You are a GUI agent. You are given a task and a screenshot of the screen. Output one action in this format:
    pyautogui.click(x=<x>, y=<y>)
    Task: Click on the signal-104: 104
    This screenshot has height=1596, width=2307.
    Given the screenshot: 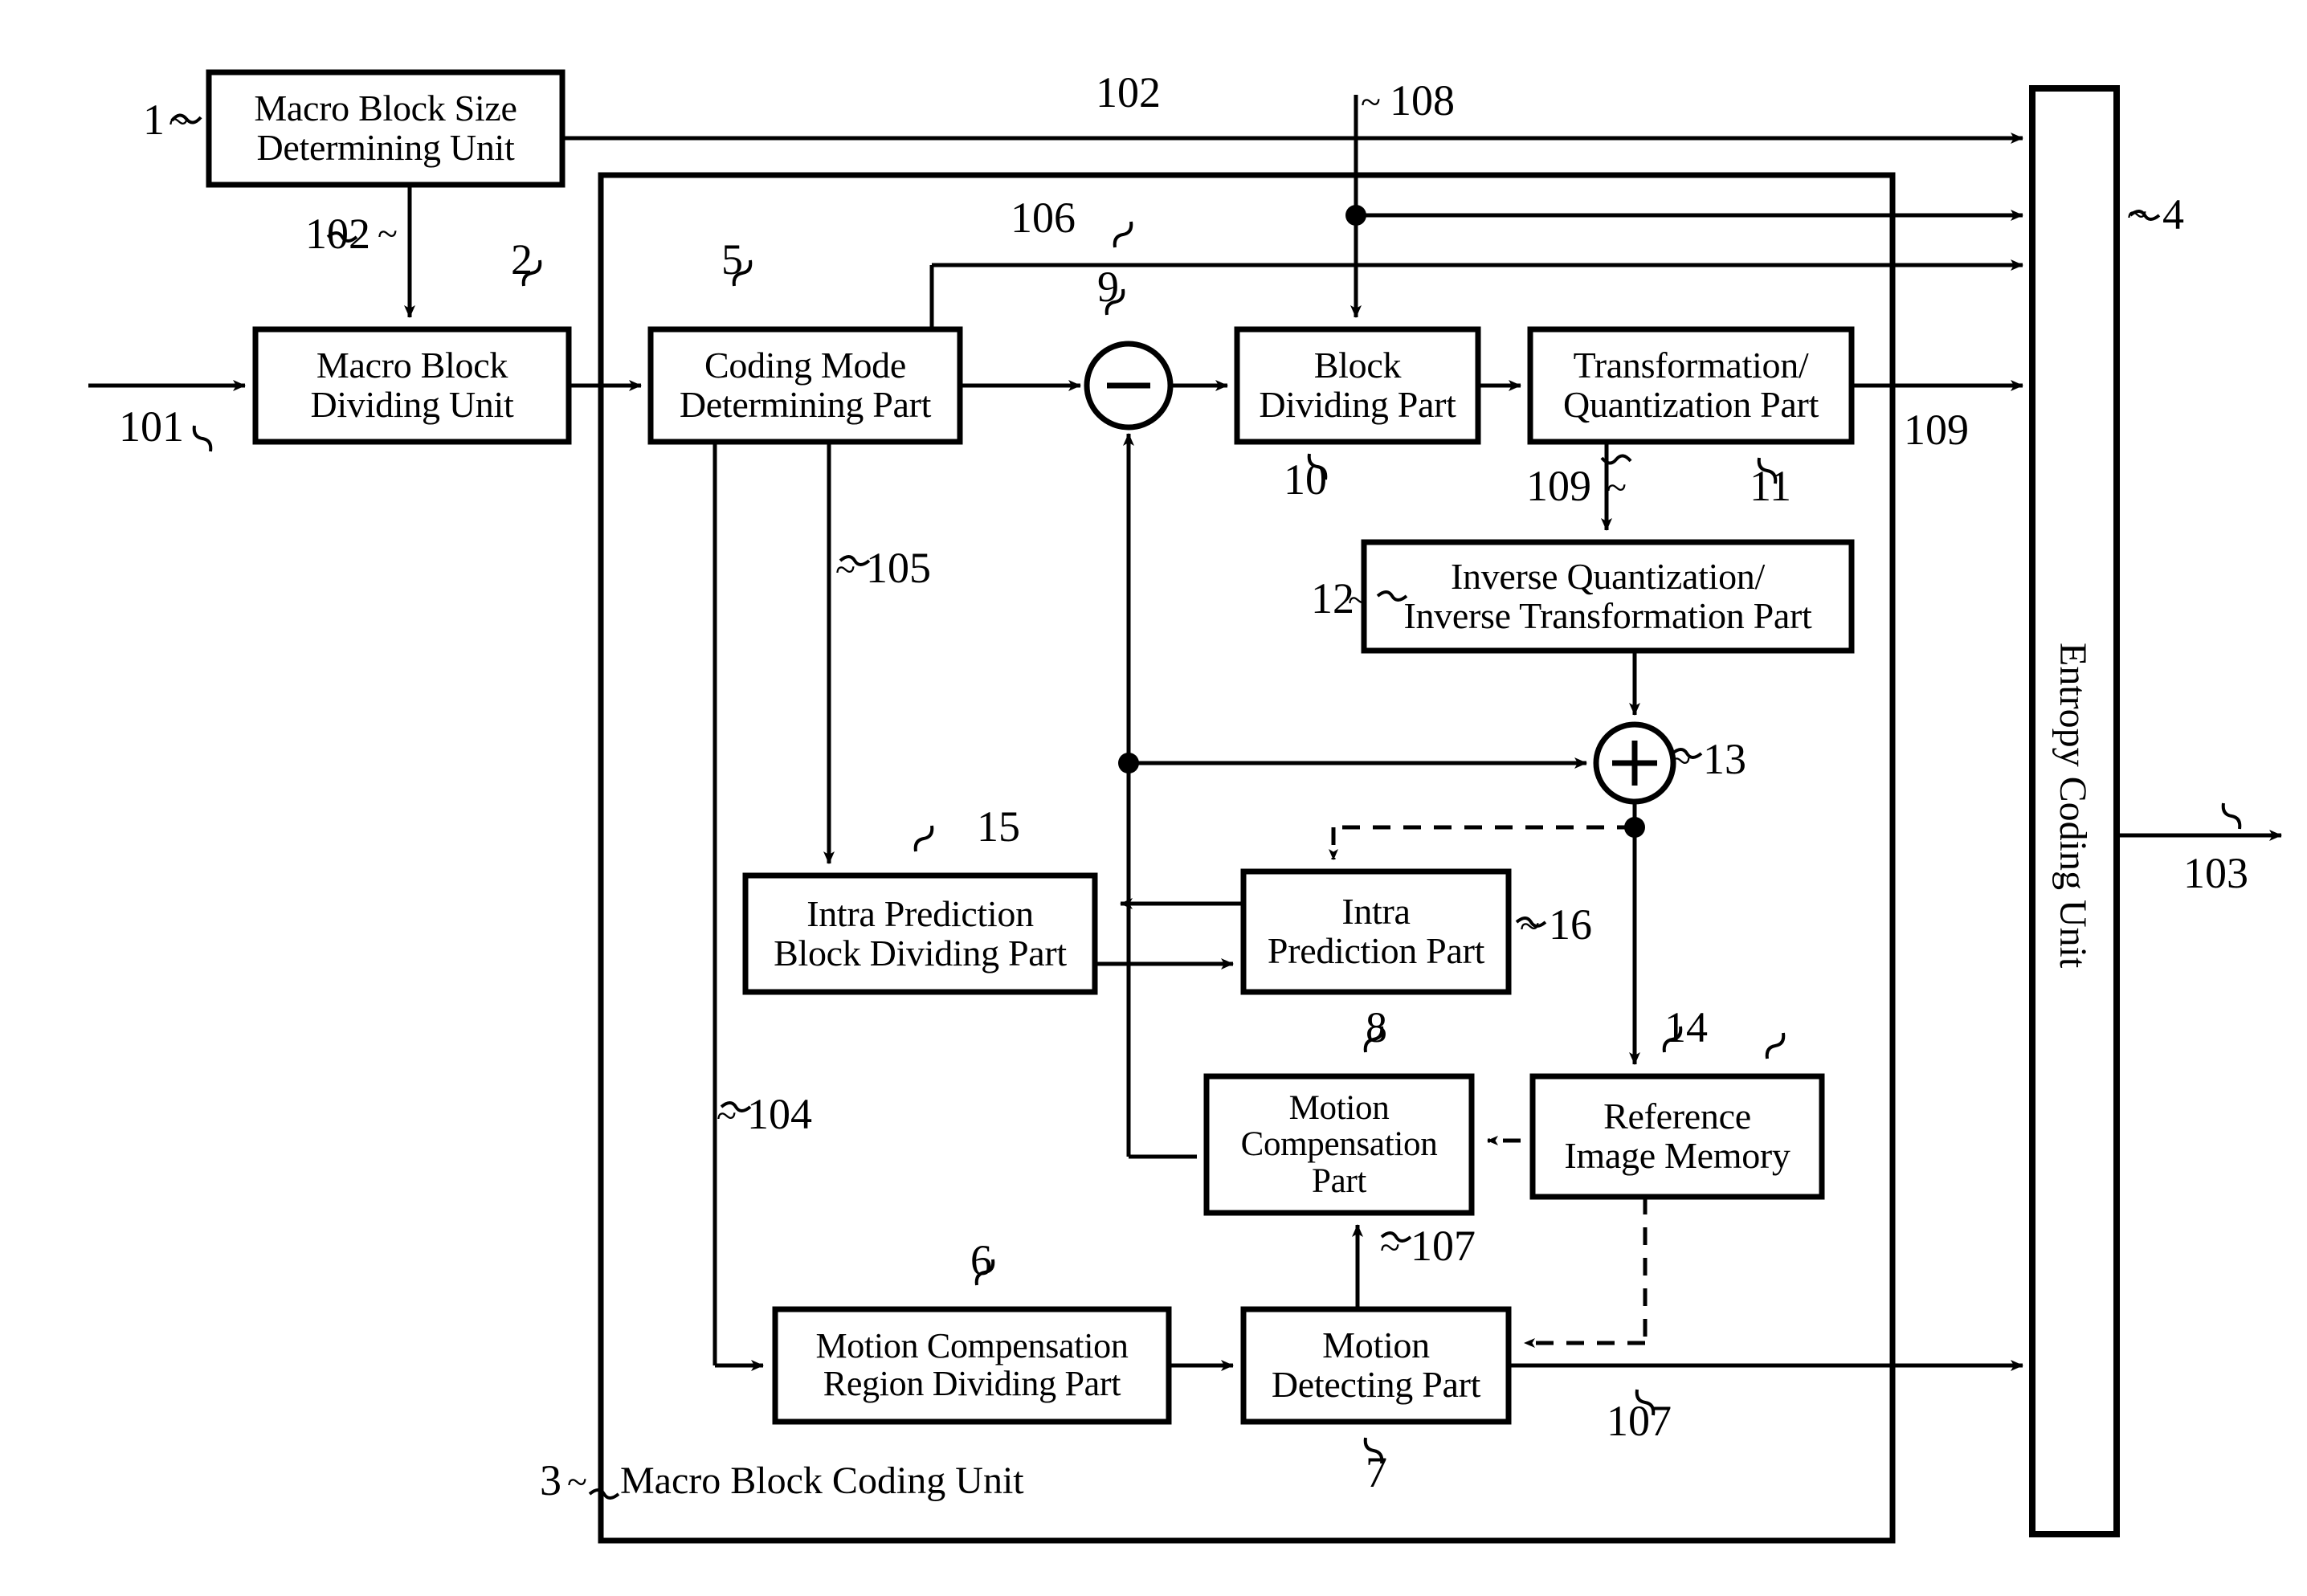 What is the action you would take?
    pyautogui.click(x=779, y=1114)
    